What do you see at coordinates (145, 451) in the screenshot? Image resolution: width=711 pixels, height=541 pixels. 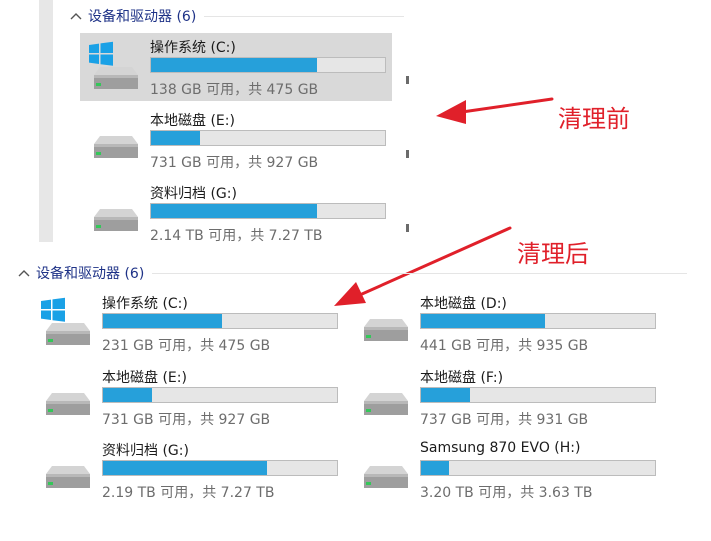 I see `drive-name: 资料归档 (G:)` at bounding box center [145, 451].